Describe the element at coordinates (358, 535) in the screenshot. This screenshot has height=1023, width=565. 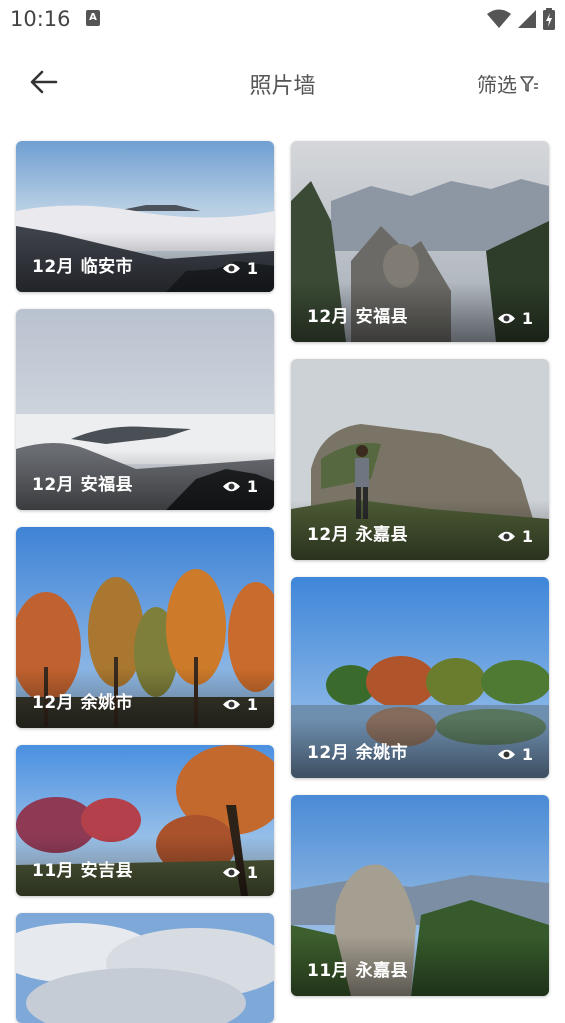
I see `photo-caption: 12月 永嘉县` at that location.